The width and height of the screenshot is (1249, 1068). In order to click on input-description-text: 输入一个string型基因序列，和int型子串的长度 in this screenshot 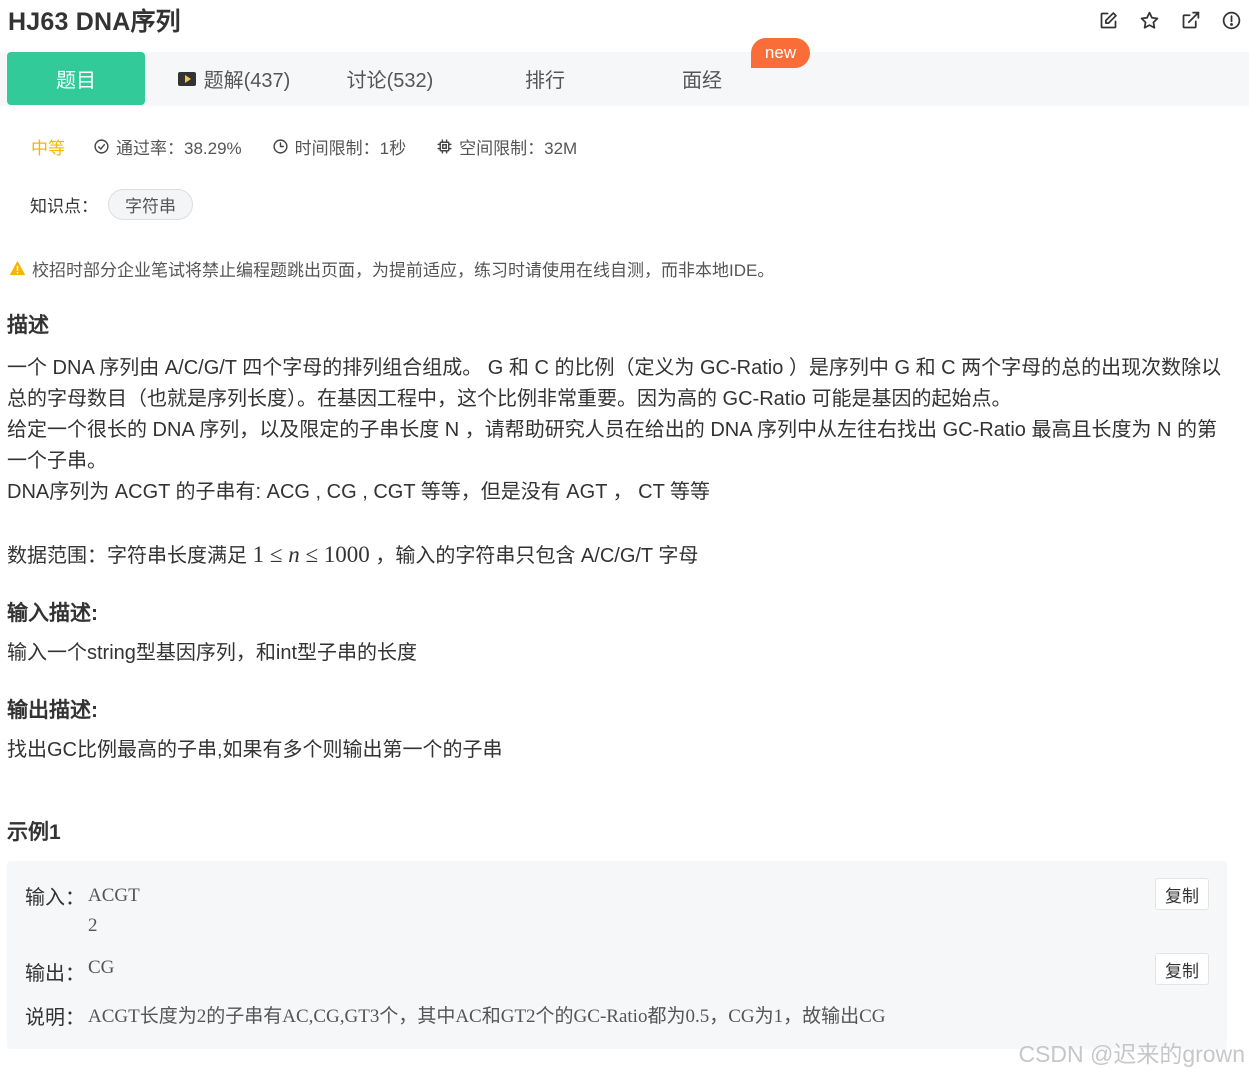, I will do `click(212, 653)`.